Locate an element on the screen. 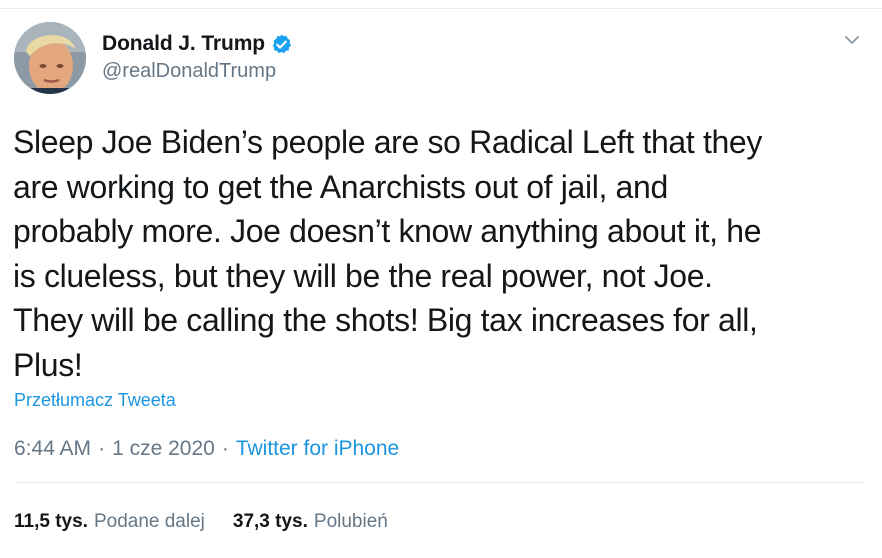 Image resolution: width=882 pixels, height=558 pixels. likes-label: Polubień is located at coordinates (350, 521).